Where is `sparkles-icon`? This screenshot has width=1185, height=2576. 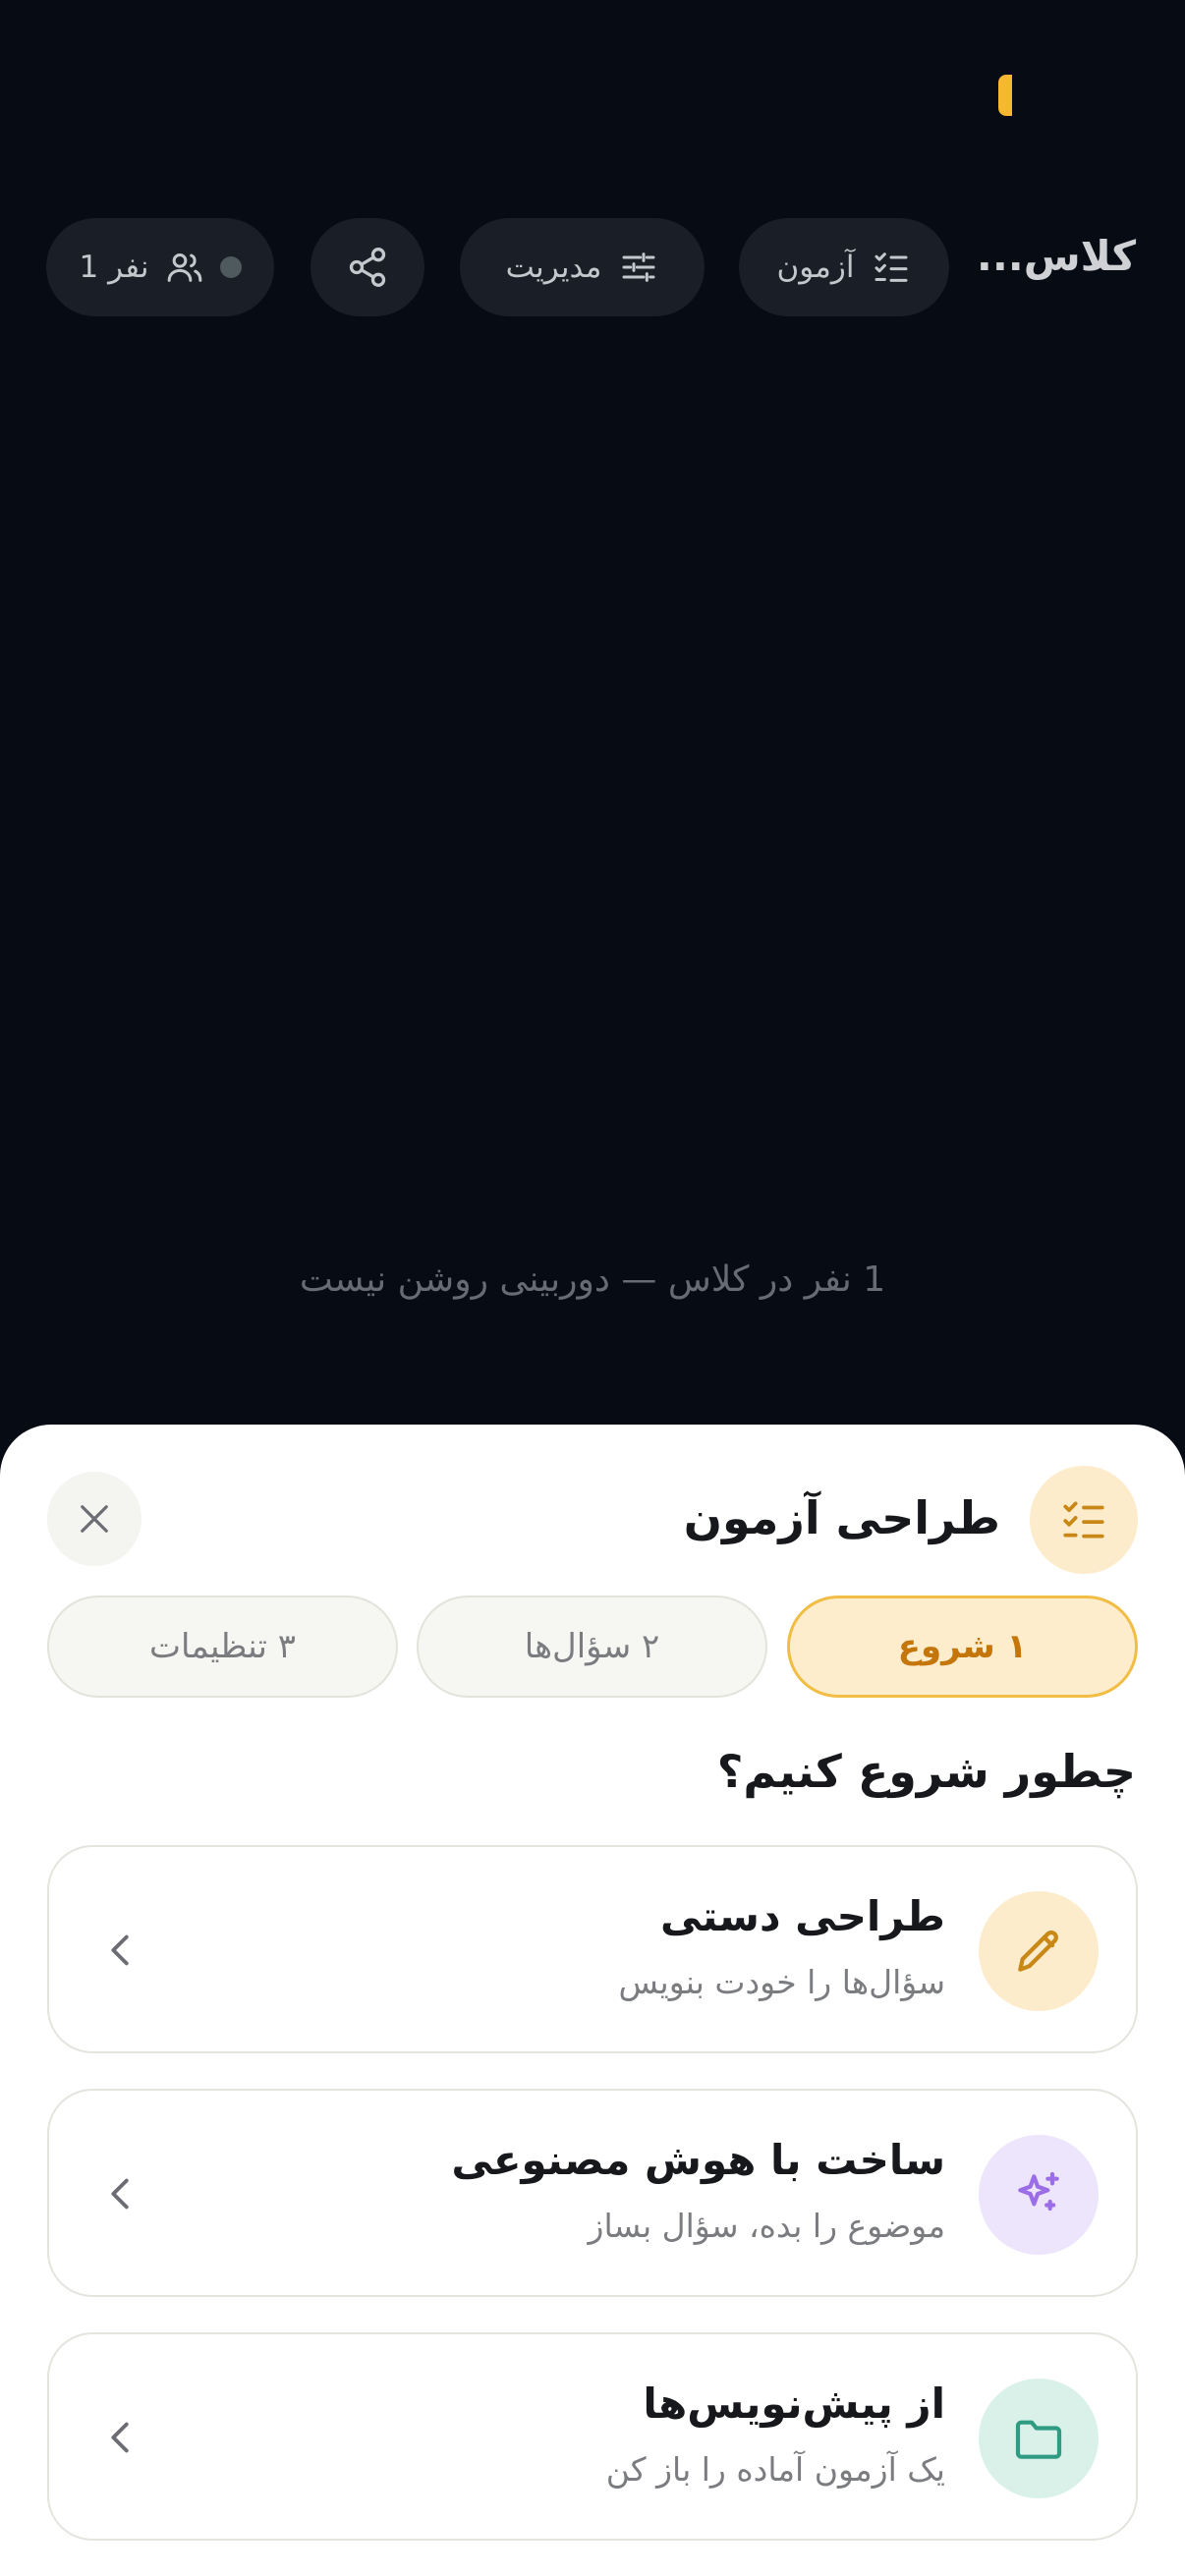
sparkles-icon is located at coordinates (1039, 2195).